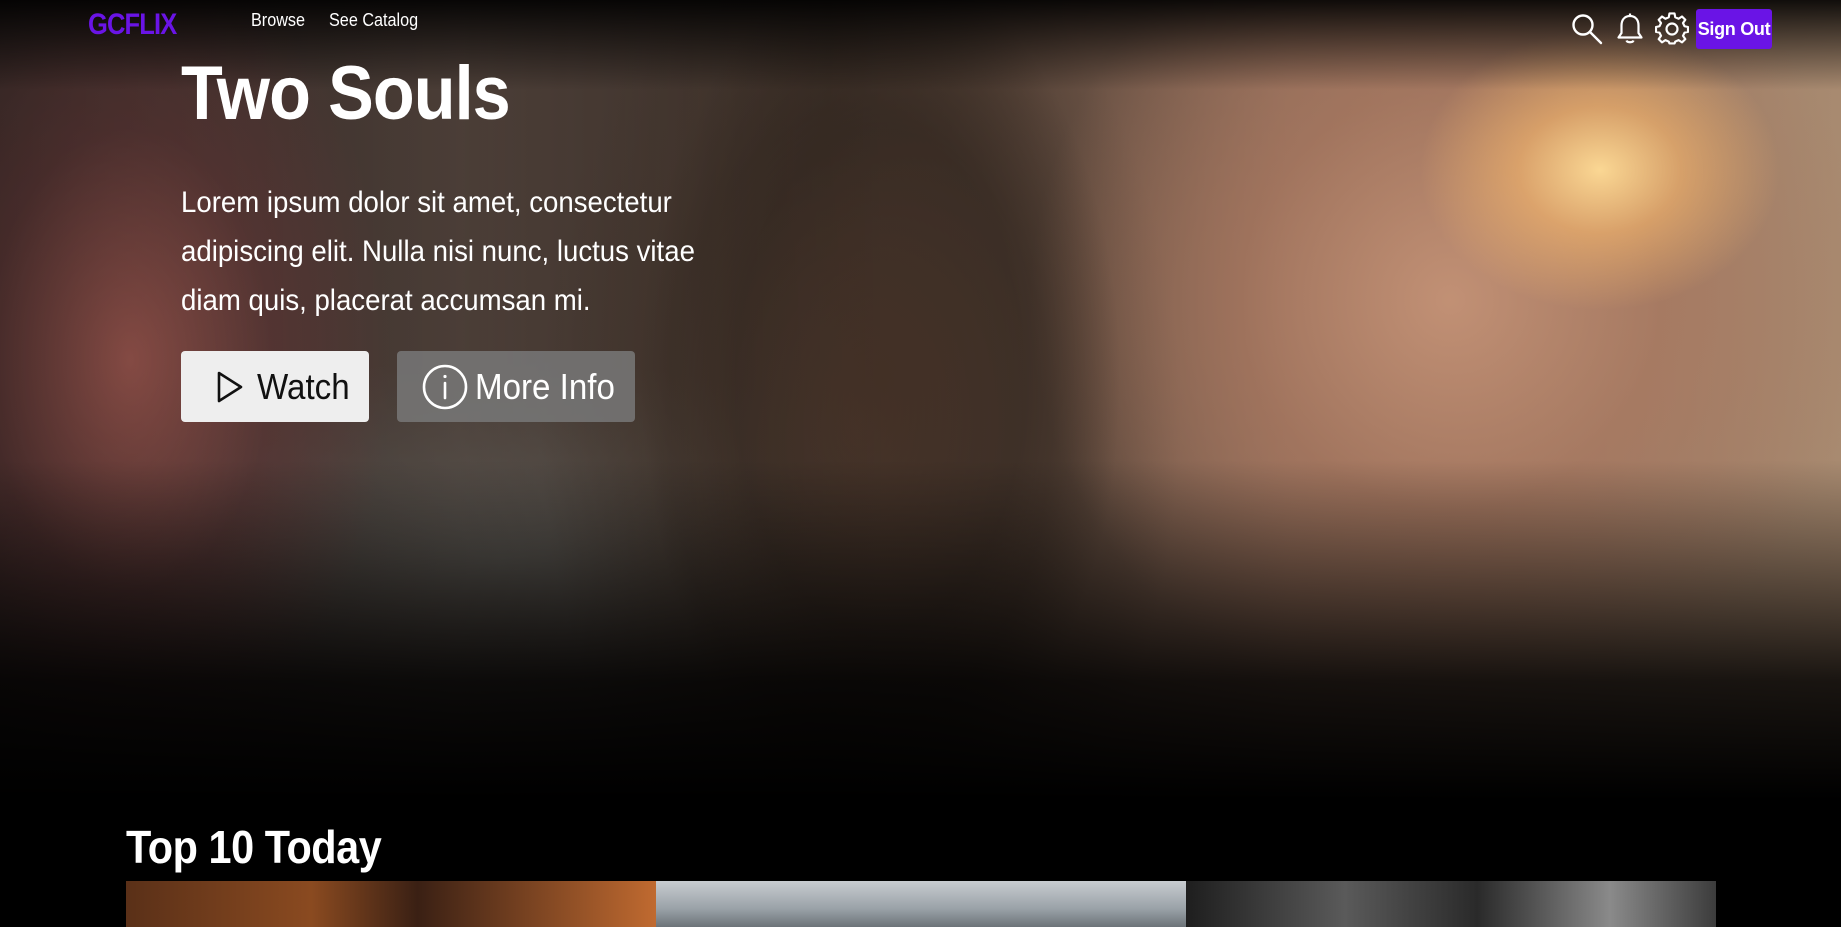 Image resolution: width=1841 pixels, height=927 pixels. Describe the element at coordinates (132, 25) in the screenshot. I see `logo: GCFLIX` at that location.